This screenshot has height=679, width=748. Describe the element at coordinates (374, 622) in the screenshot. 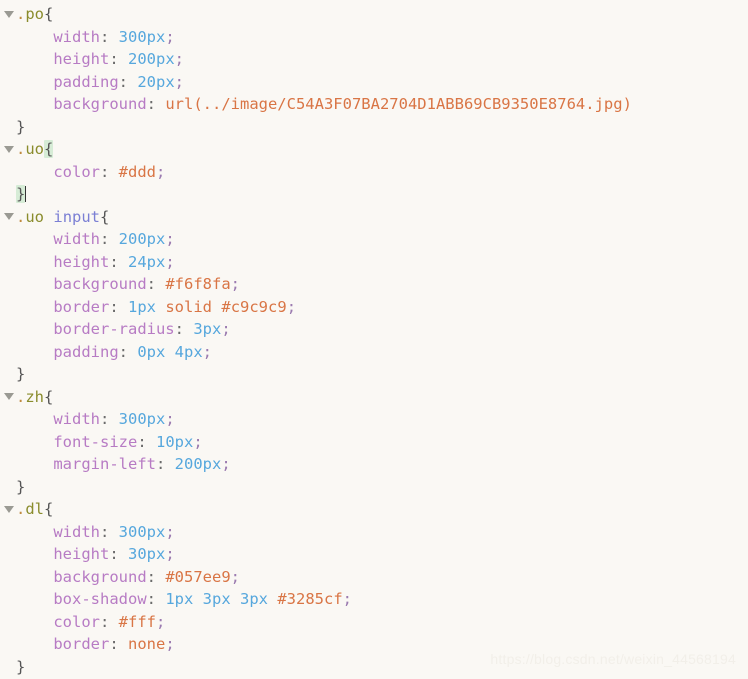

I see `code-line: color: #fff;` at that location.